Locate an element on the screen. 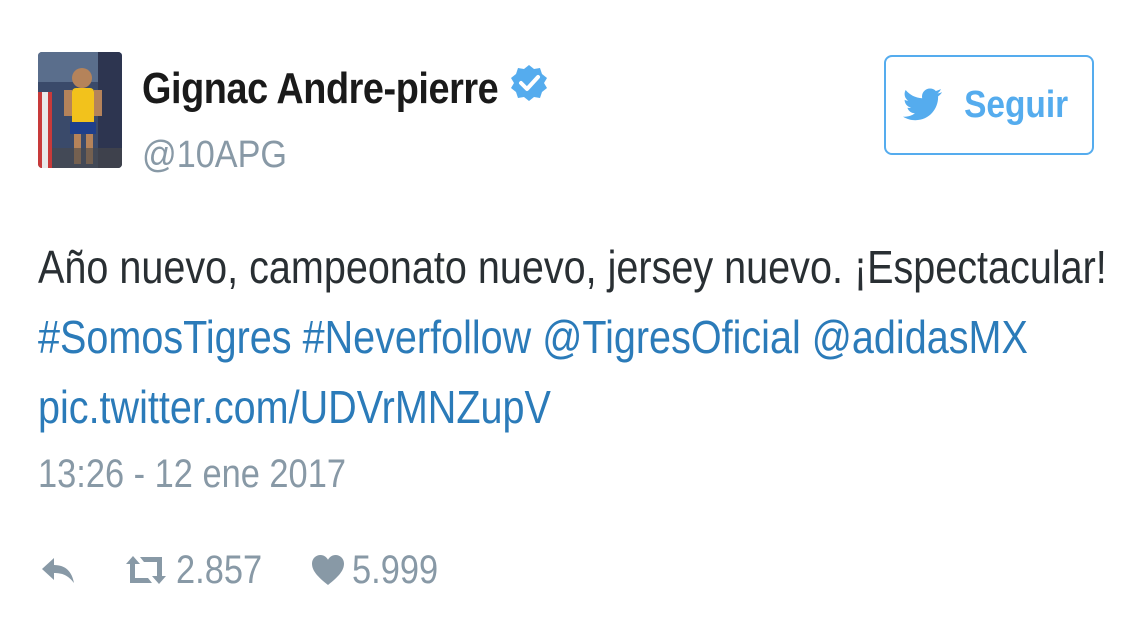 This screenshot has height=641, width=1140. retweet-button: 2.857 is located at coordinates (199, 570).